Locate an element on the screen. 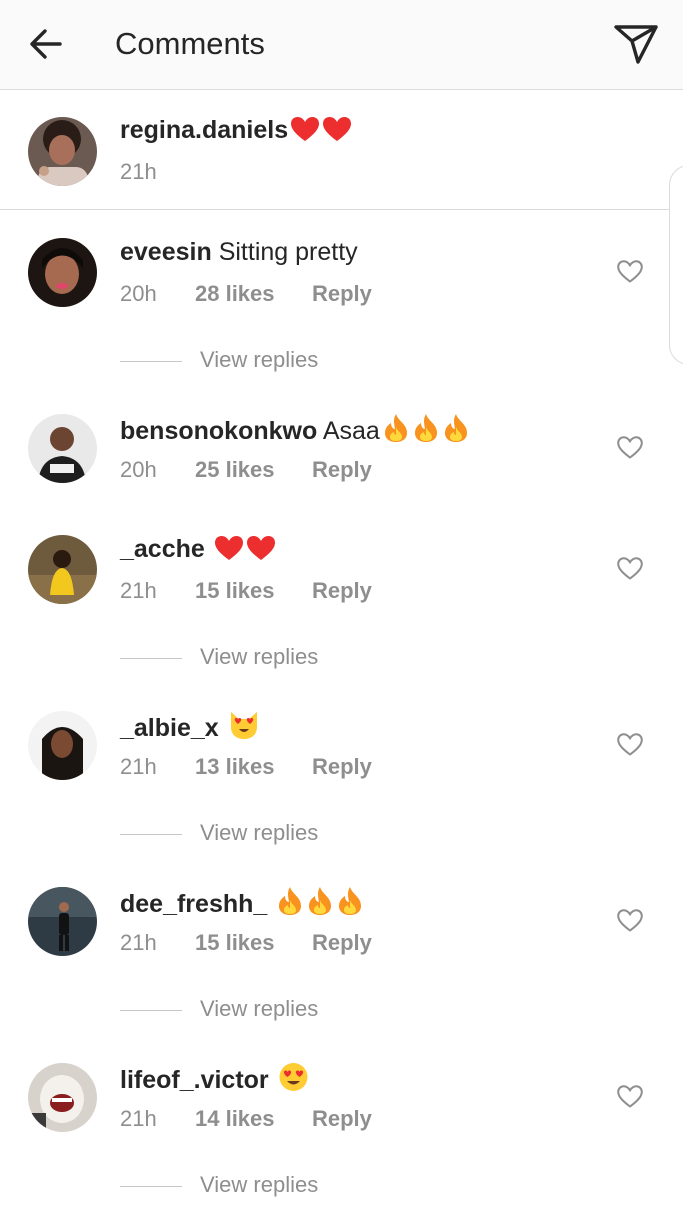 The width and height of the screenshot is (683, 1211). arrow-left-icon is located at coordinates (46, 44).